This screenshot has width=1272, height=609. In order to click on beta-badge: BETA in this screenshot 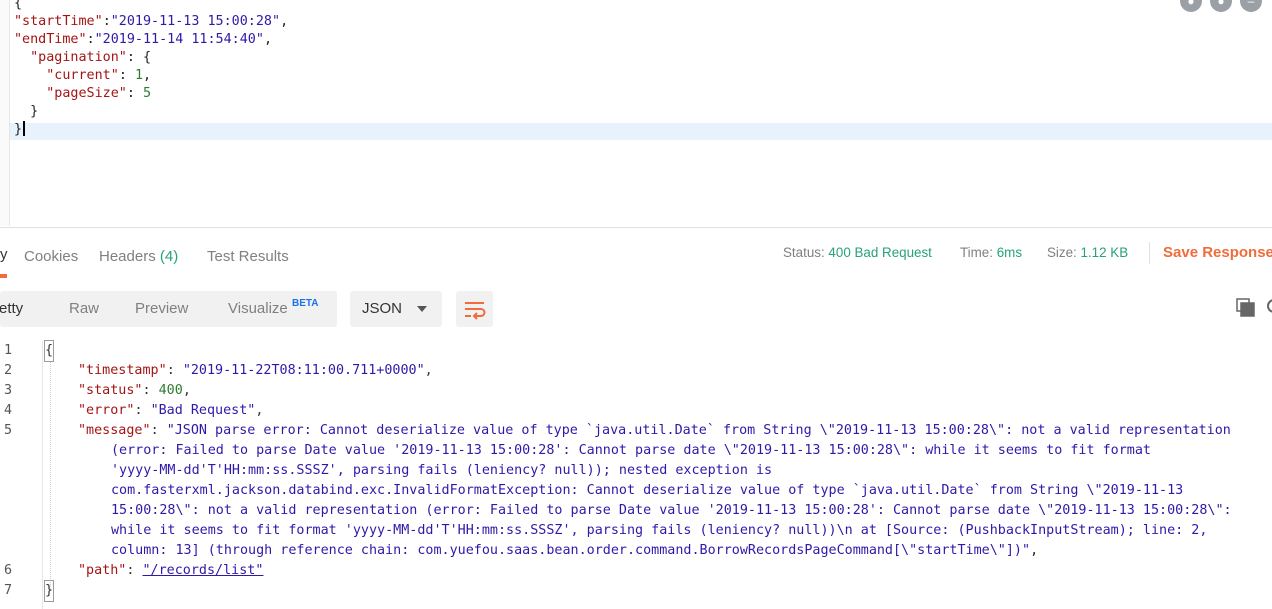, I will do `click(305, 303)`.